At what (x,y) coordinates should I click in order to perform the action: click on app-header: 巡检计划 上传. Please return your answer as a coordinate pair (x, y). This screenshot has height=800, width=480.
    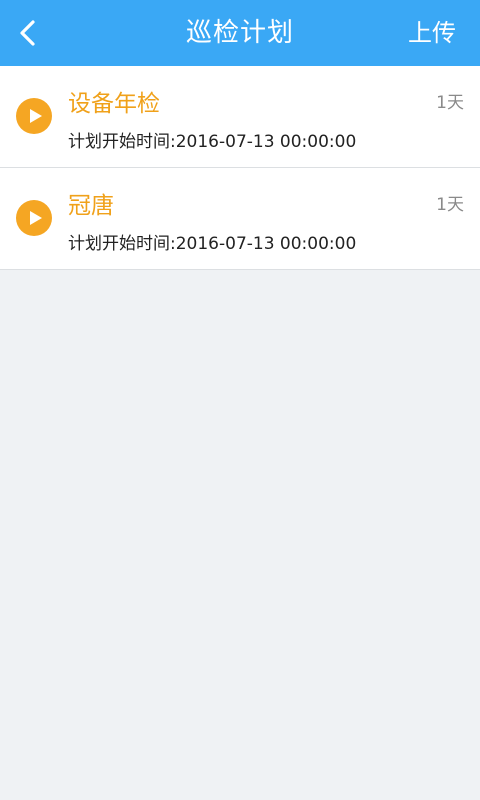
    Looking at the image, I should click on (240, 33).